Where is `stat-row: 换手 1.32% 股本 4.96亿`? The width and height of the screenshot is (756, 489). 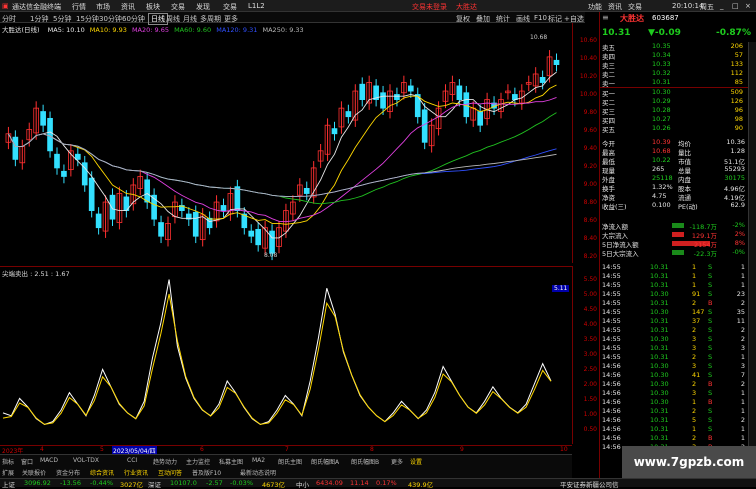 stat-row: 换手 1.32% 股本 4.96亿 is located at coordinates (678, 188).